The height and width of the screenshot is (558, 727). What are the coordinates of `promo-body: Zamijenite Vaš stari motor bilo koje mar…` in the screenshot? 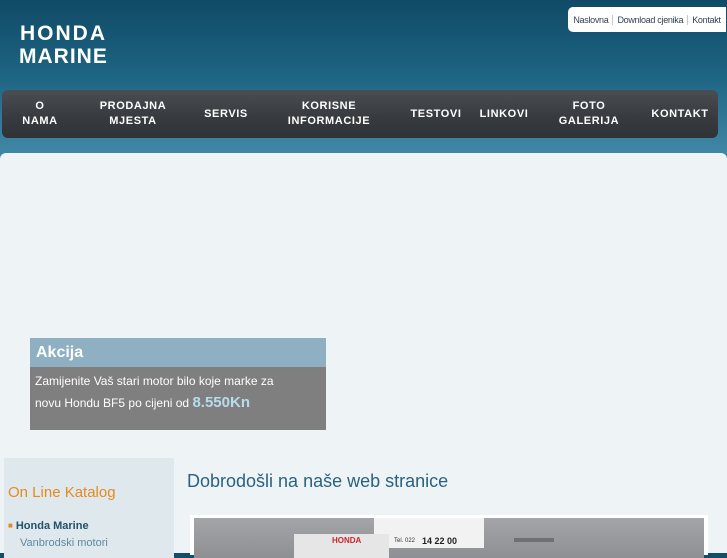 It's located at (178, 398).